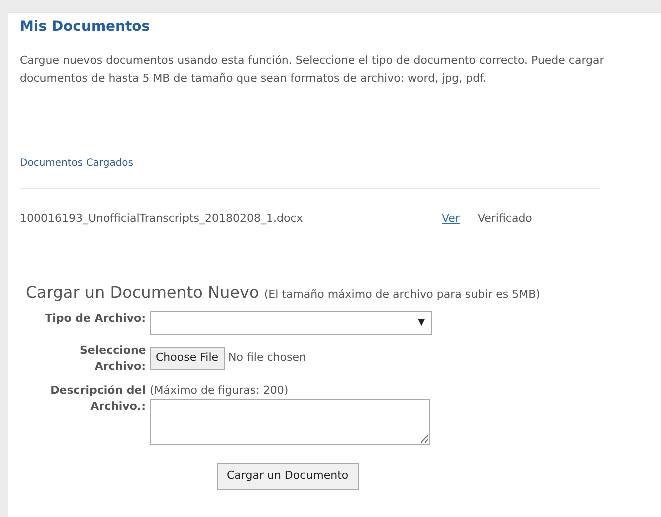  What do you see at coordinates (290, 422) in the screenshot?
I see `description-field` at bounding box center [290, 422].